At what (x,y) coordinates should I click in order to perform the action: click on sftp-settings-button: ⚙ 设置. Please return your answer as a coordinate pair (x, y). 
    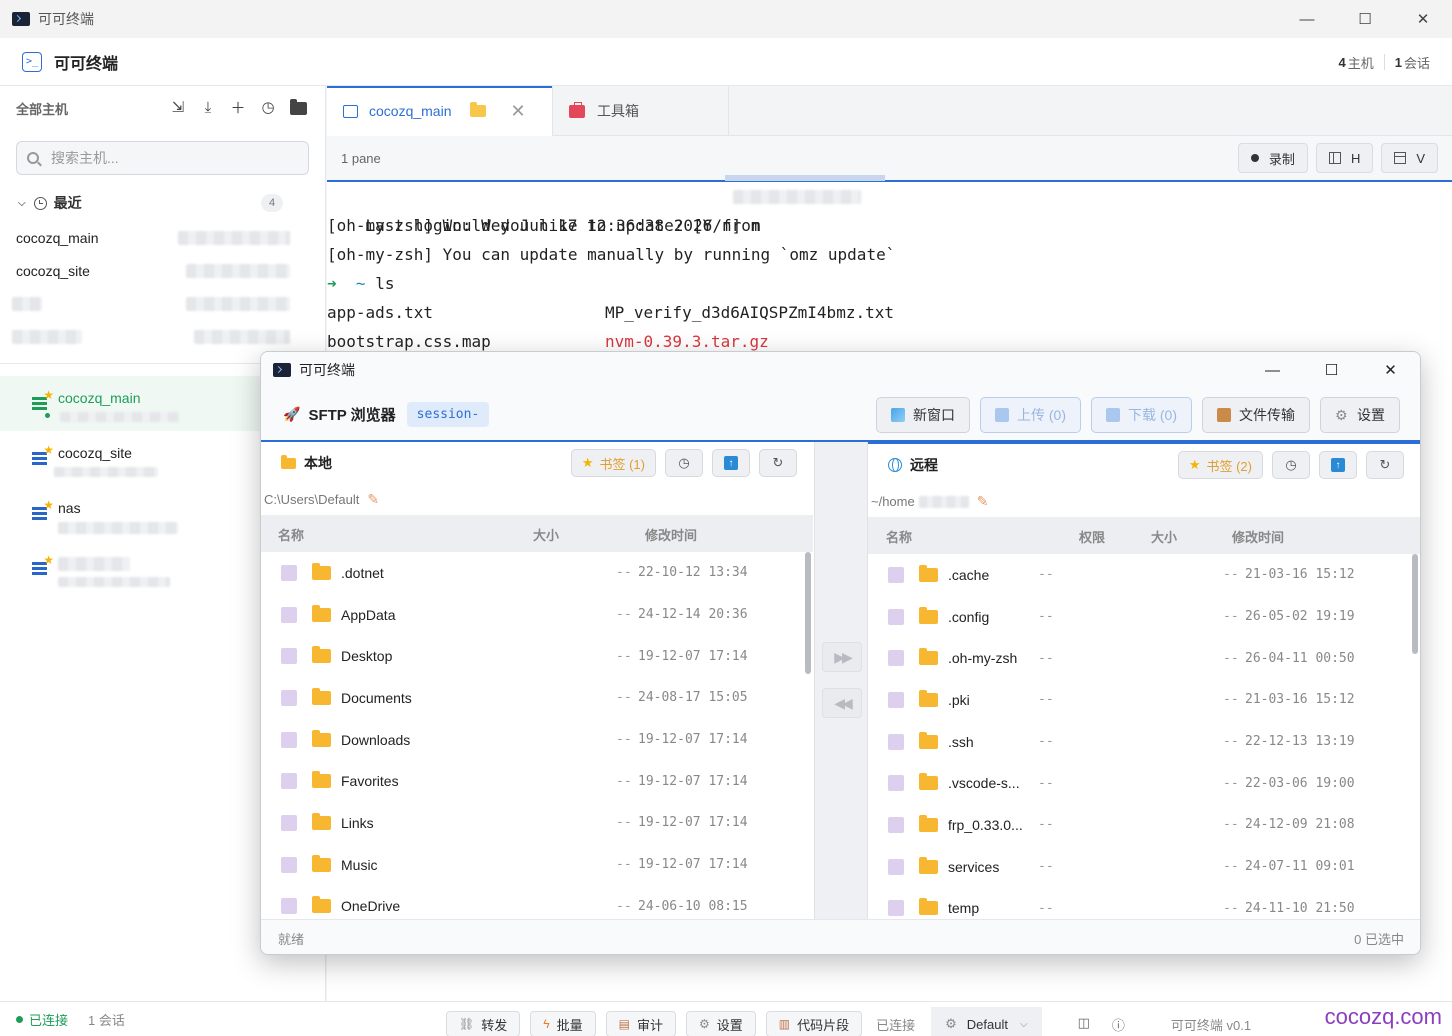
    Looking at the image, I should click on (1360, 415).